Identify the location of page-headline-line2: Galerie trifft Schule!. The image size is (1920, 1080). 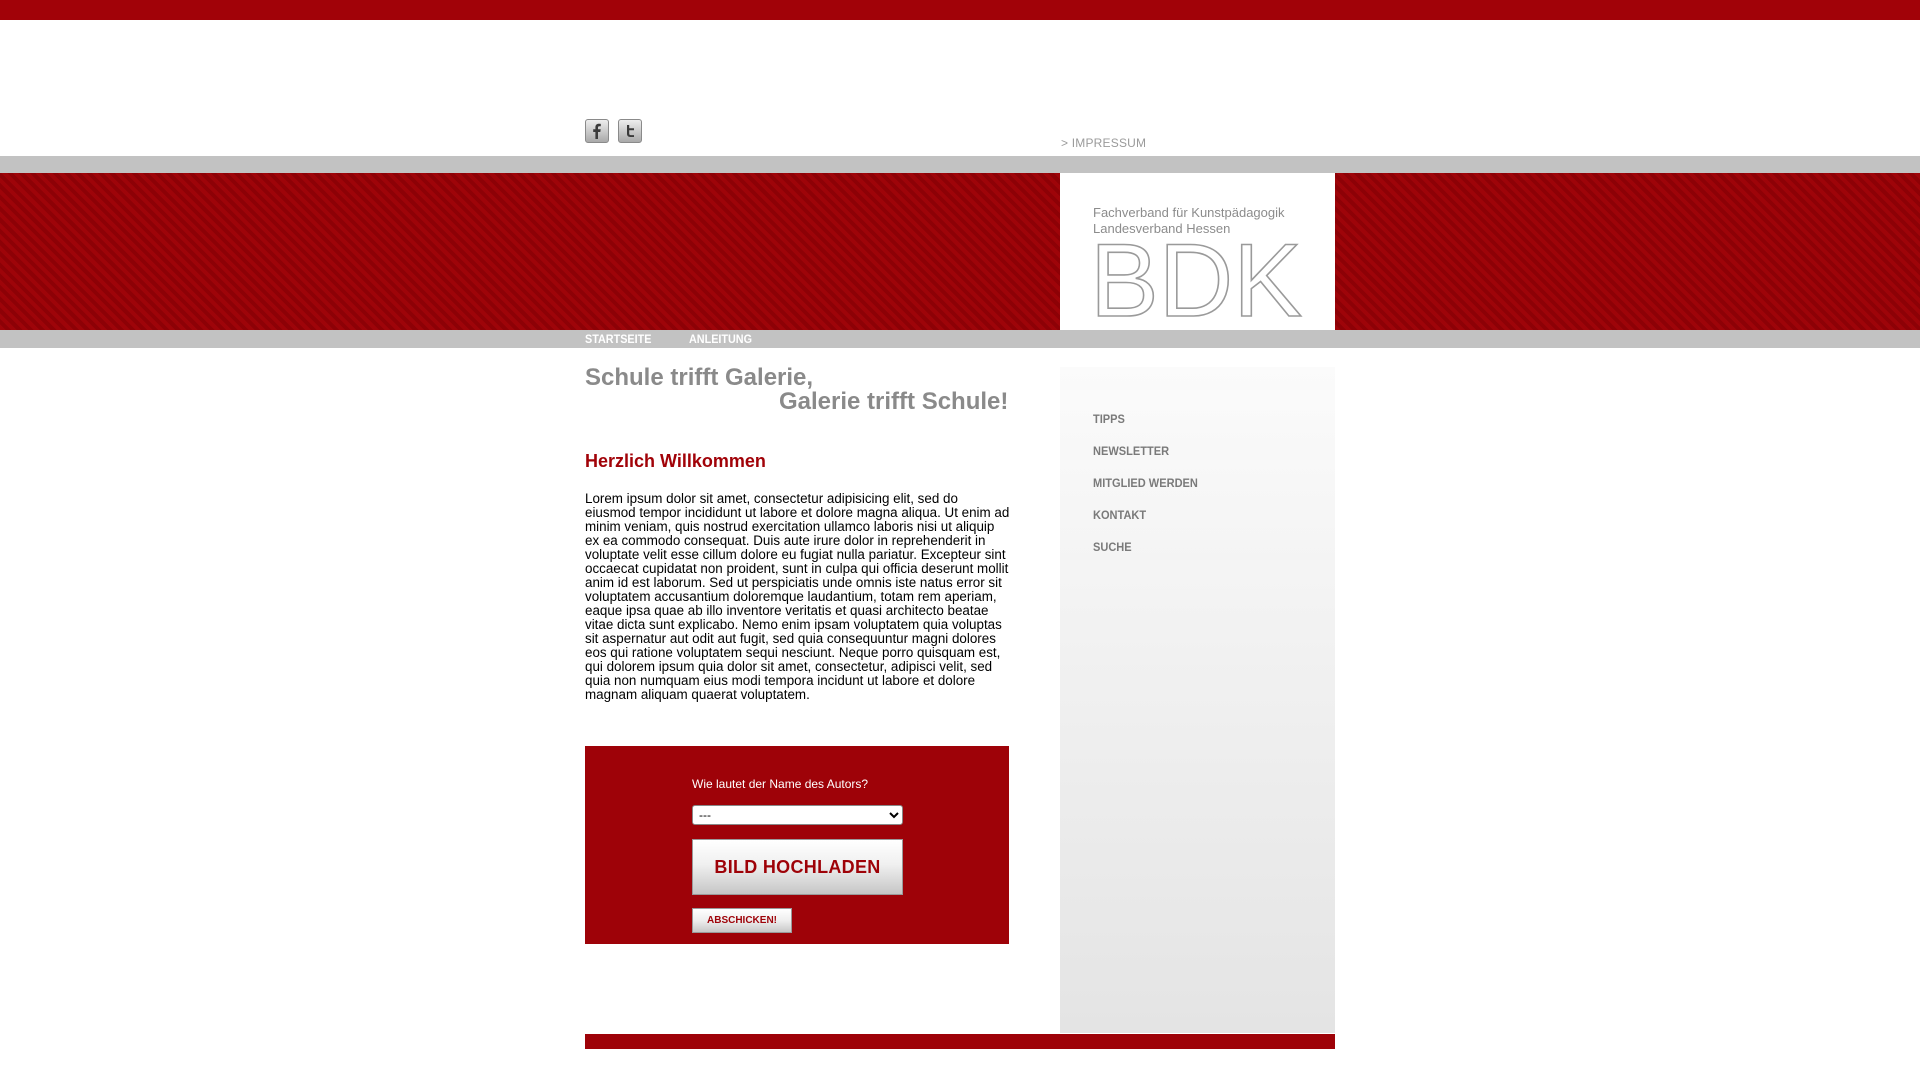
(894, 401).